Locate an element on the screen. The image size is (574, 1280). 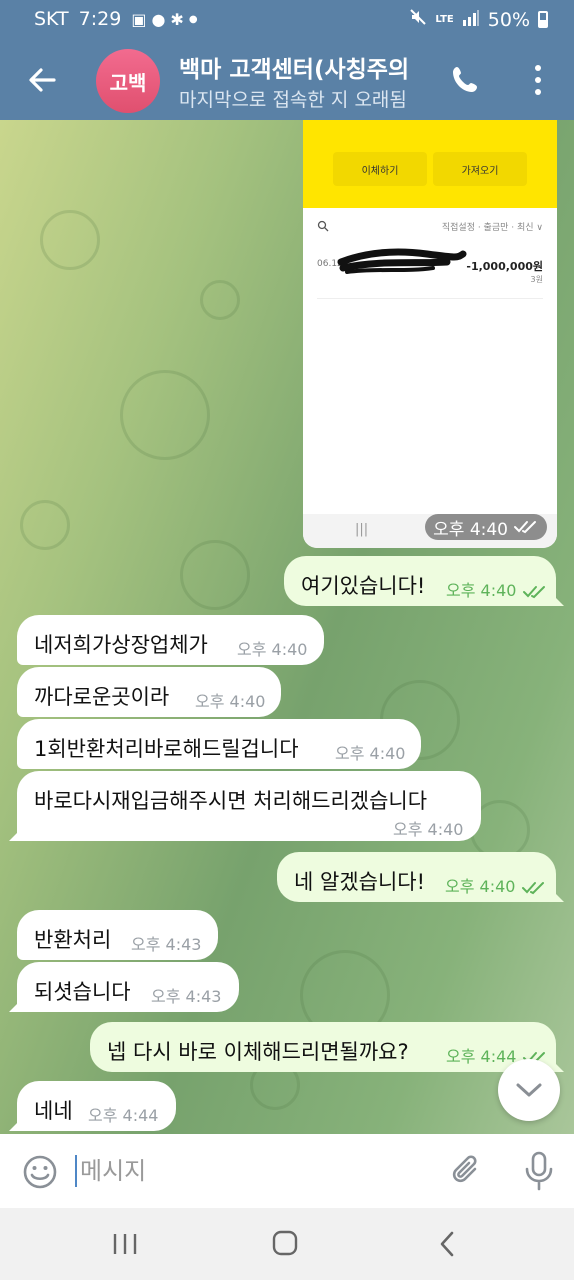
status-bar: SKT 7:29 ▣ ● ✱ ● LTE 50% is located at coordinates (287, 19).